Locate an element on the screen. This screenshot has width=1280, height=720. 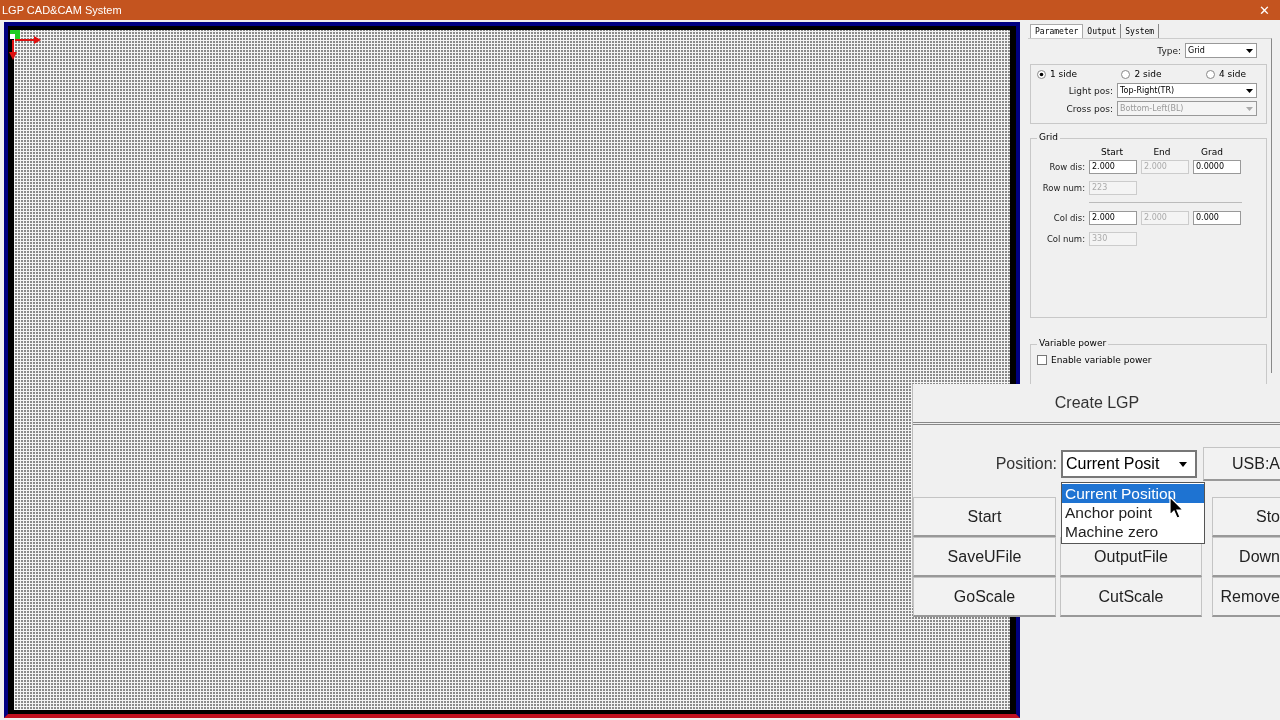
column-header: Start is located at coordinates (1112, 152).